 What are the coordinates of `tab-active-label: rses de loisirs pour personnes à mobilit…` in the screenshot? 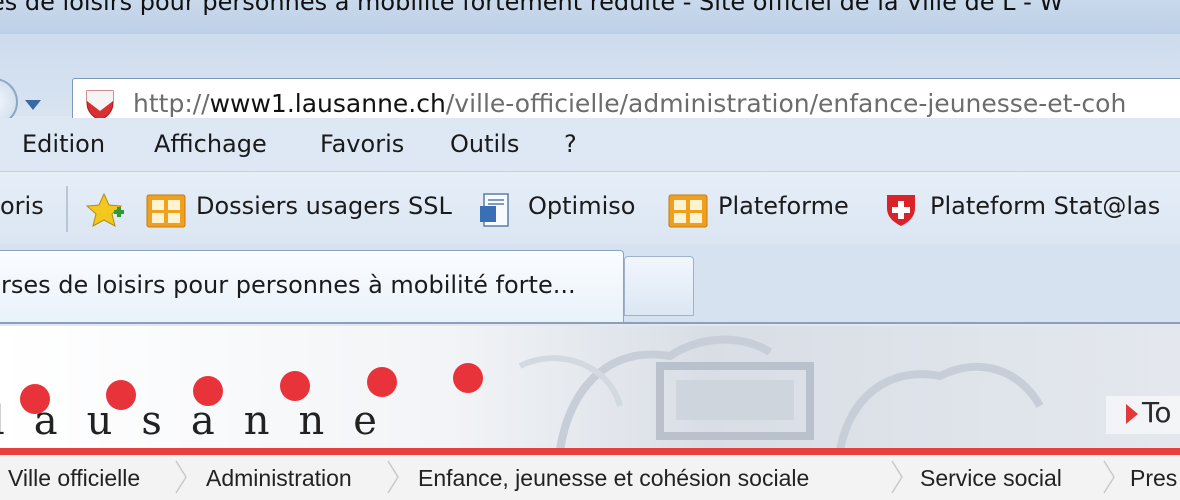 It's located at (288, 285).